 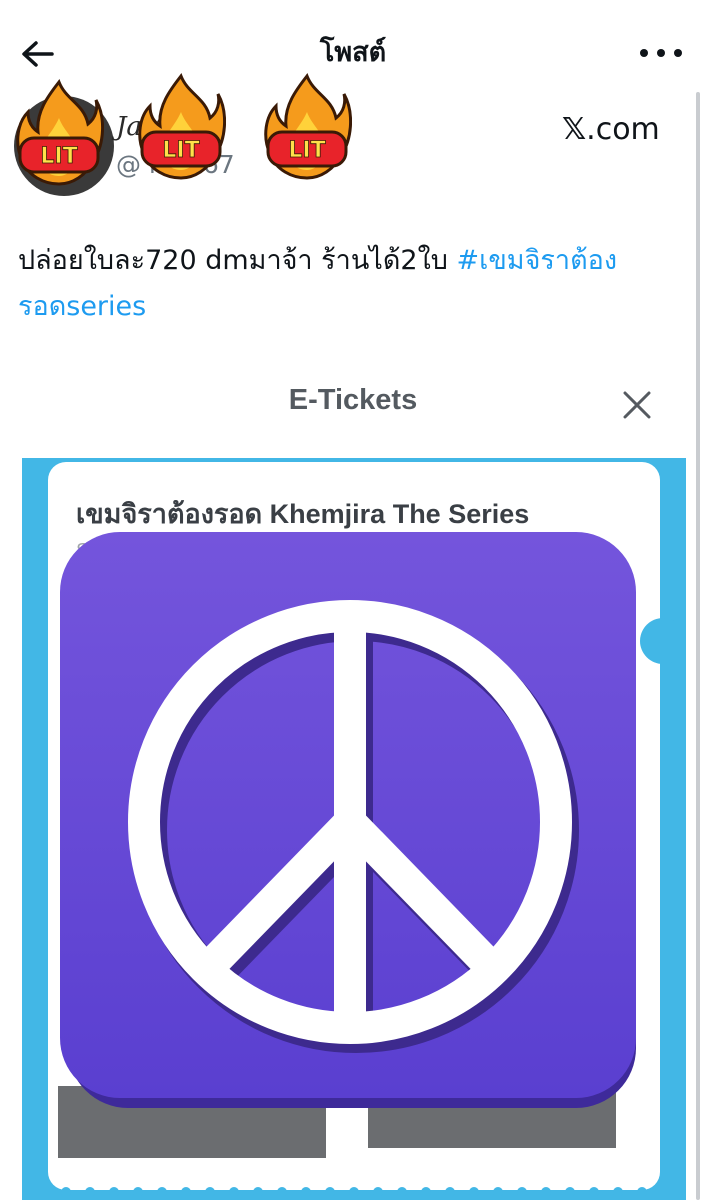 I want to click on source-watermark: 𝕏.com, so click(x=611, y=129).